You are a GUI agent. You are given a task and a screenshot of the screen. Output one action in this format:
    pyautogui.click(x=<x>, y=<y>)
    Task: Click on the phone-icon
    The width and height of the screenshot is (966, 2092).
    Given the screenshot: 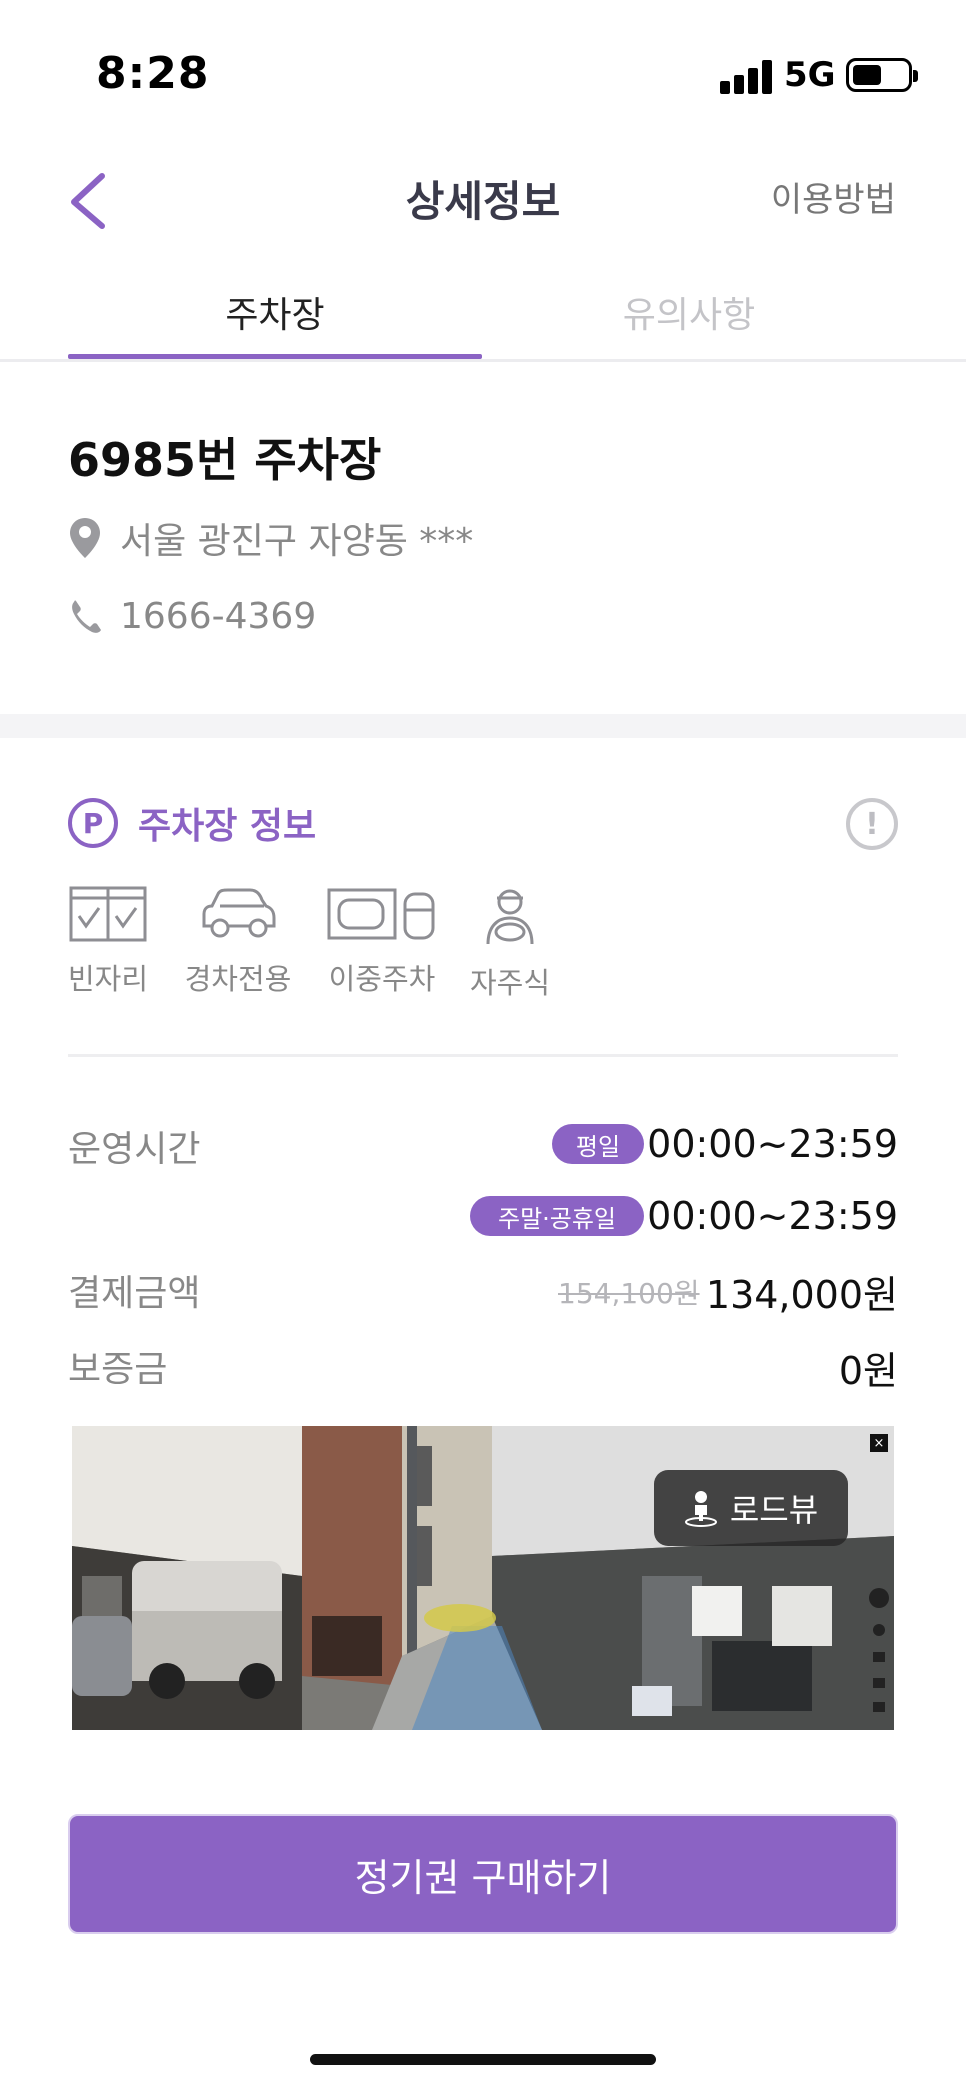 What is the action you would take?
    pyautogui.click(x=86, y=616)
    